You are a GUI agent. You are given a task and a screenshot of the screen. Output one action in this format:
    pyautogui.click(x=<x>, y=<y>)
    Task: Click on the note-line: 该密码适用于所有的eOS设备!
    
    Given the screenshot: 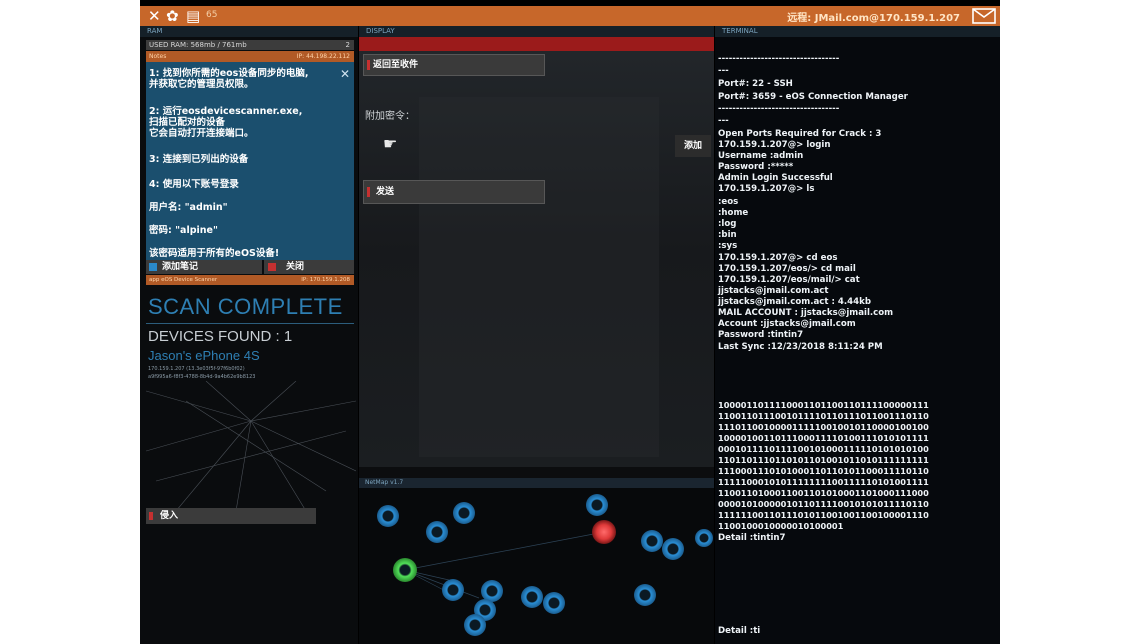 What is the action you would take?
    pyautogui.click(x=214, y=253)
    